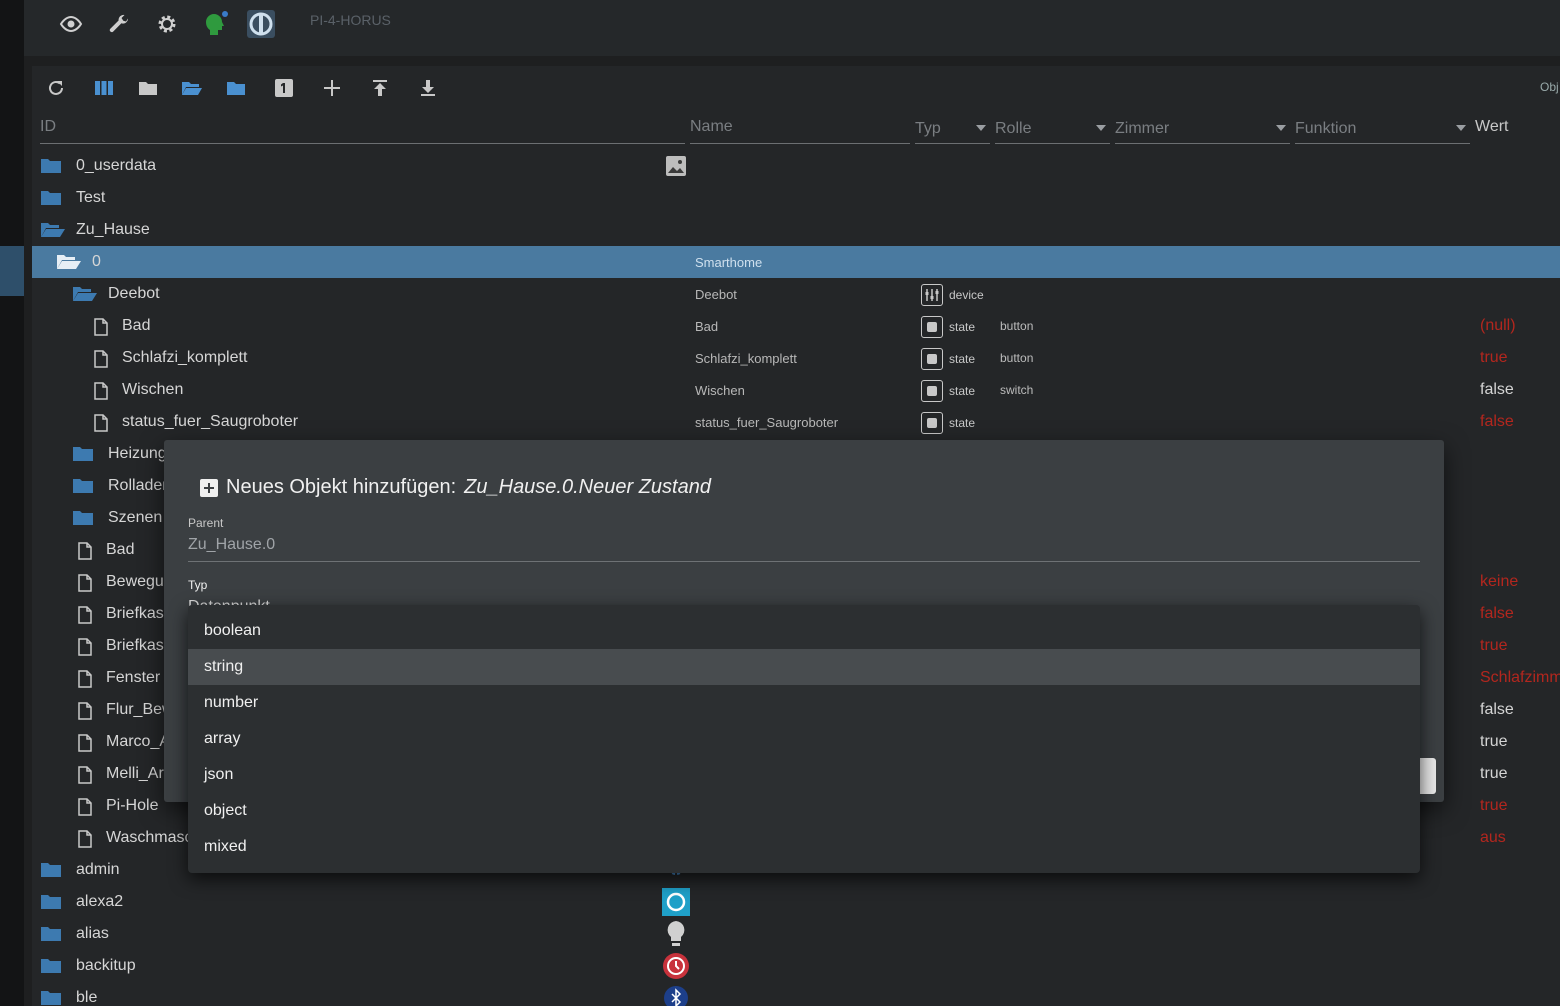  What do you see at coordinates (1382, 130) in the screenshot?
I see `filter-funktion: Funktion` at bounding box center [1382, 130].